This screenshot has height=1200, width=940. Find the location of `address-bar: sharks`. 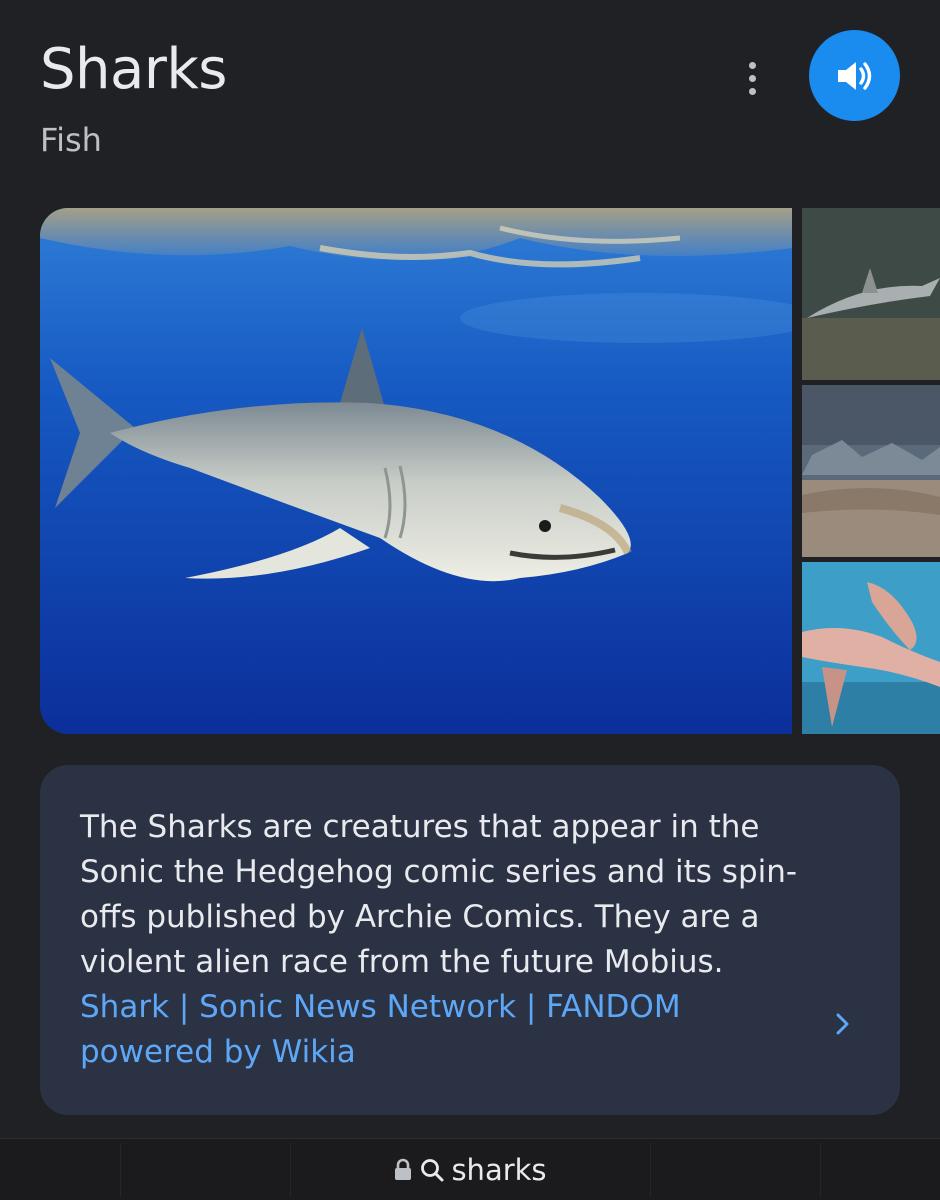

address-bar: sharks is located at coordinates (470, 1169).